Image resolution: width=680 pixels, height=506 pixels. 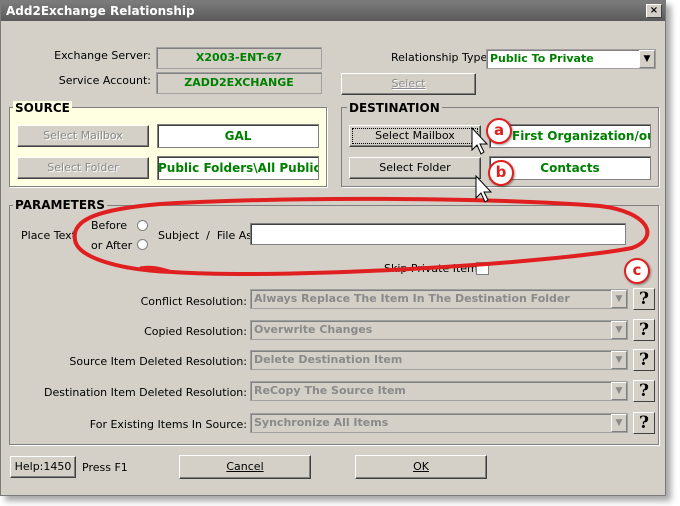 What do you see at coordinates (499, 131) in the screenshot?
I see `annotation-badge-a: a` at bounding box center [499, 131].